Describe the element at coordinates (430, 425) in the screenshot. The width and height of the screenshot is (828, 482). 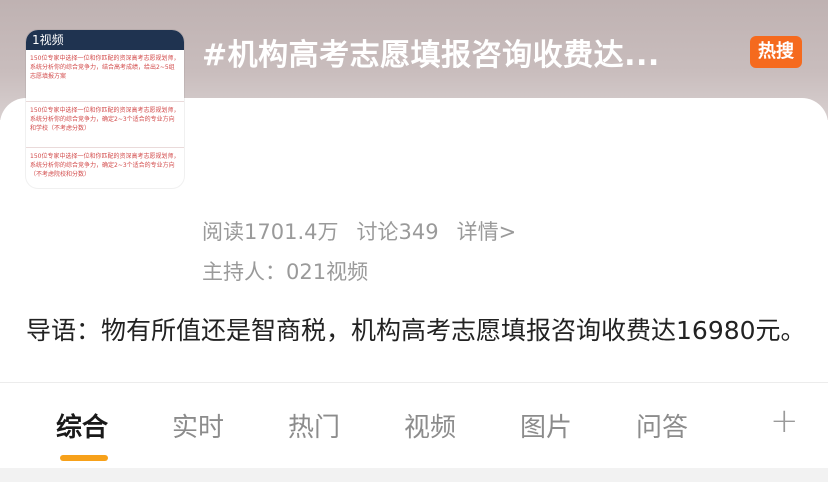
I see `tab-video: 视频` at that location.